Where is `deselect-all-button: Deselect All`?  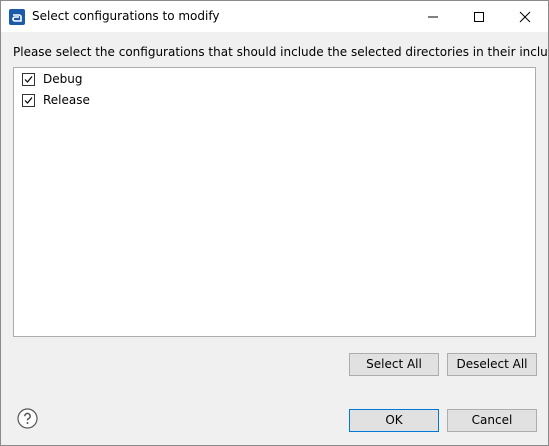
deselect-all-button: Deselect All is located at coordinates (492, 364).